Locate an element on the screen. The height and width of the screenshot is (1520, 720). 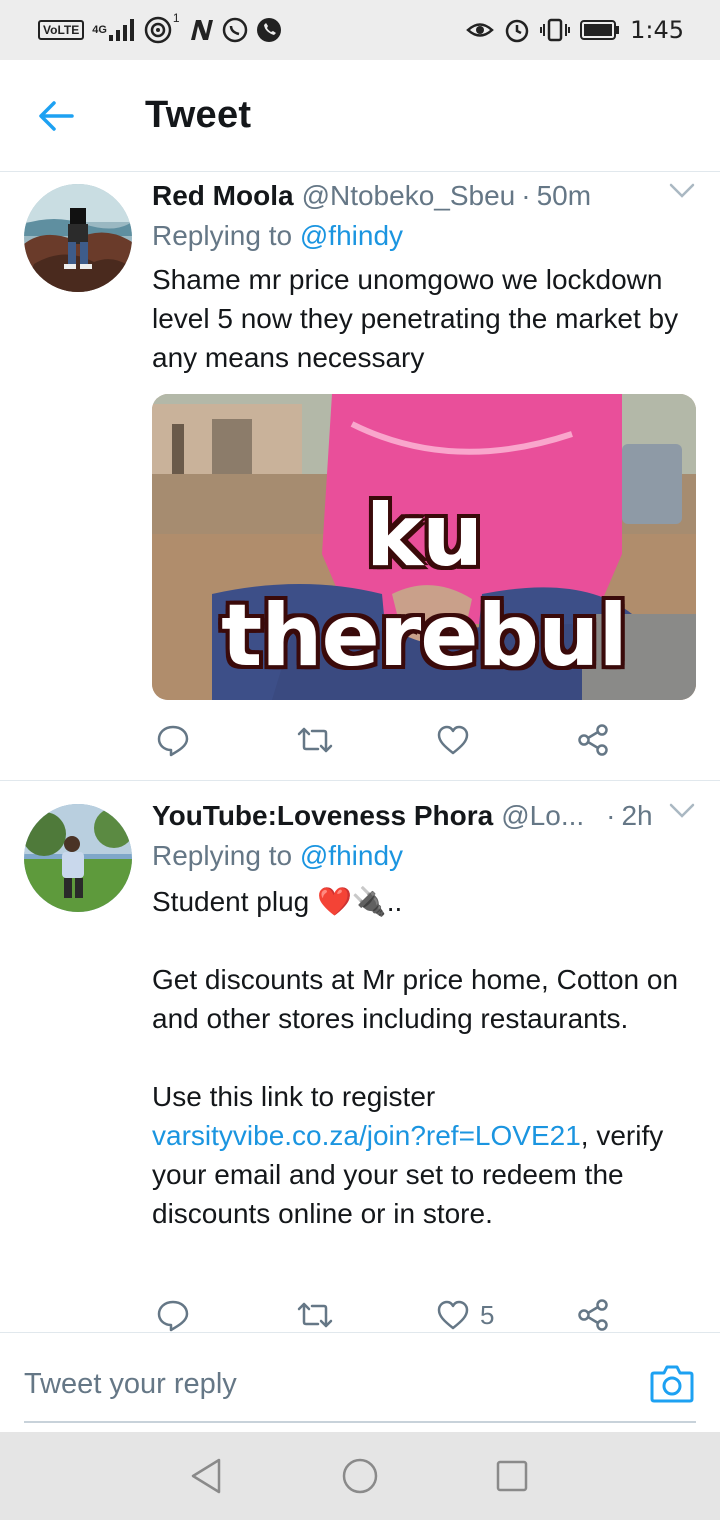
hotspot-icon: 1 is located at coordinates (161, 28).